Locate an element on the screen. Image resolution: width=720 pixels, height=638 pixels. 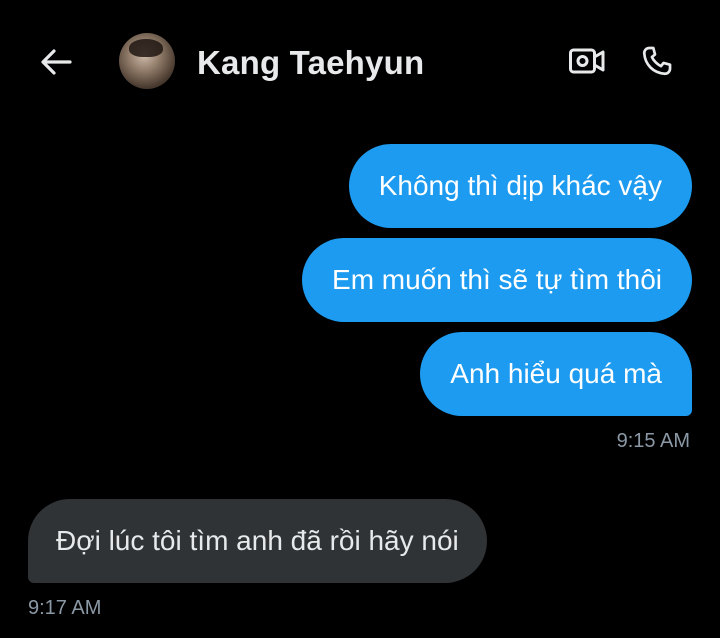
message-bubble-incoming: Đợi lúc tôi tìm anh đã rồi hãy nói is located at coordinates (257, 541).